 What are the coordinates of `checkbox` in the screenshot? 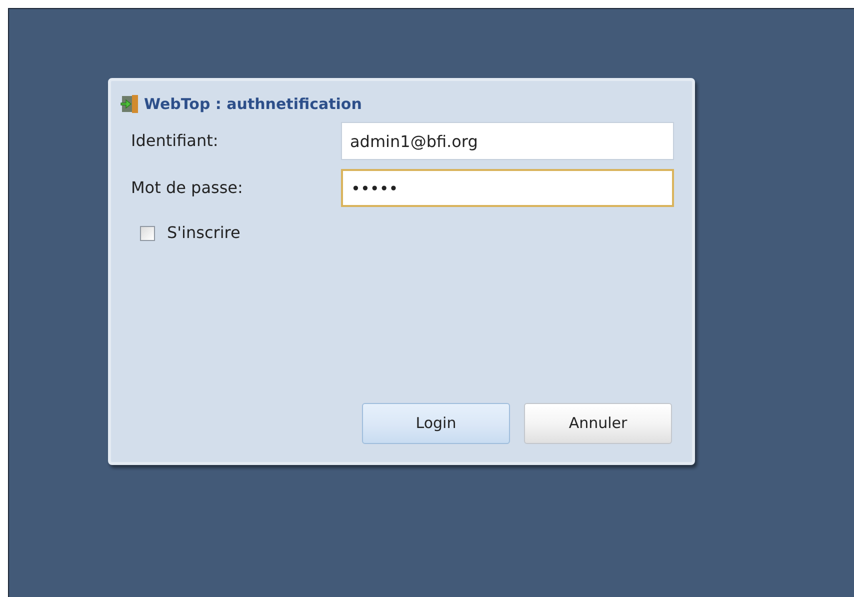 It's located at (147, 233).